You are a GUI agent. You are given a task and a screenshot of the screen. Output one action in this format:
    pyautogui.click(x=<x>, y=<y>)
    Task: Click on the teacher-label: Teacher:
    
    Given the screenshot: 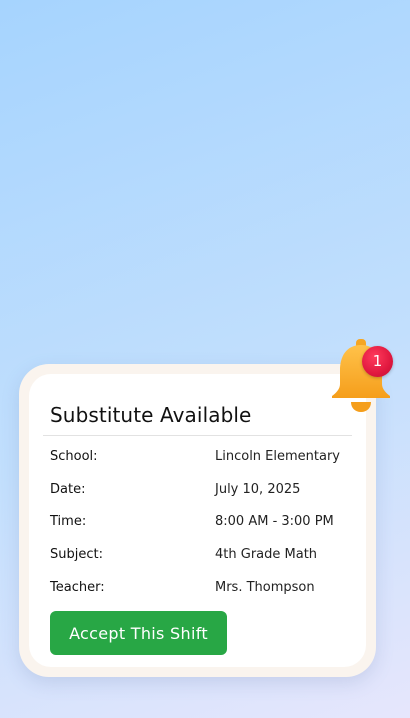 What is the action you would take?
    pyautogui.click(x=77, y=587)
    